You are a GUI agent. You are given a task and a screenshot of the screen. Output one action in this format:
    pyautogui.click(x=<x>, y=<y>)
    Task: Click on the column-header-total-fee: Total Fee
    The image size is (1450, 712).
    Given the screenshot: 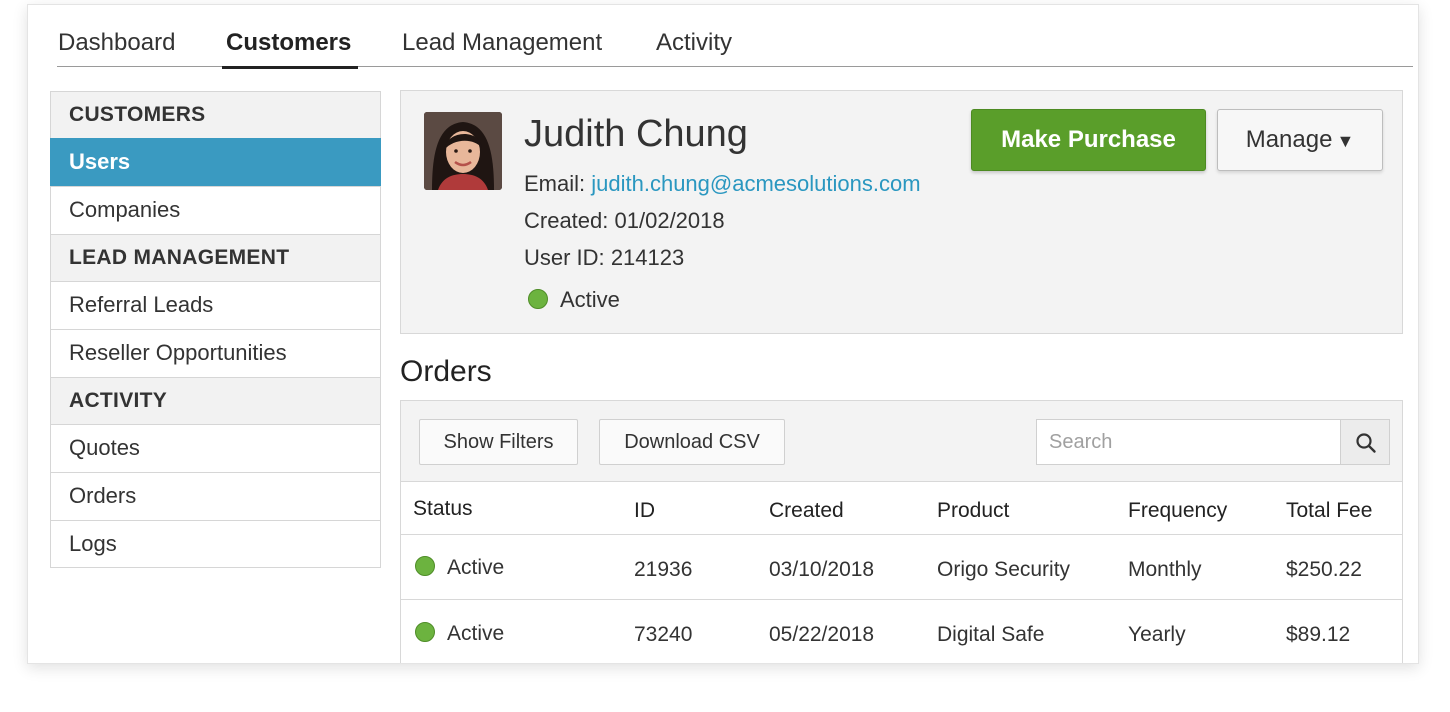 What is the action you would take?
    pyautogui.click(x=1329, y=511)
    